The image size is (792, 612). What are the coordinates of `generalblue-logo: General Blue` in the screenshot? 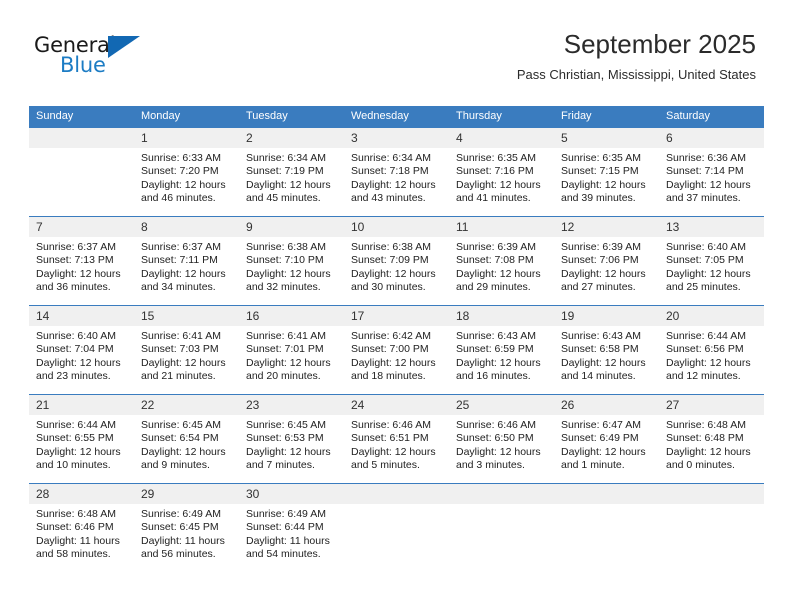 It's located at (94, 56).